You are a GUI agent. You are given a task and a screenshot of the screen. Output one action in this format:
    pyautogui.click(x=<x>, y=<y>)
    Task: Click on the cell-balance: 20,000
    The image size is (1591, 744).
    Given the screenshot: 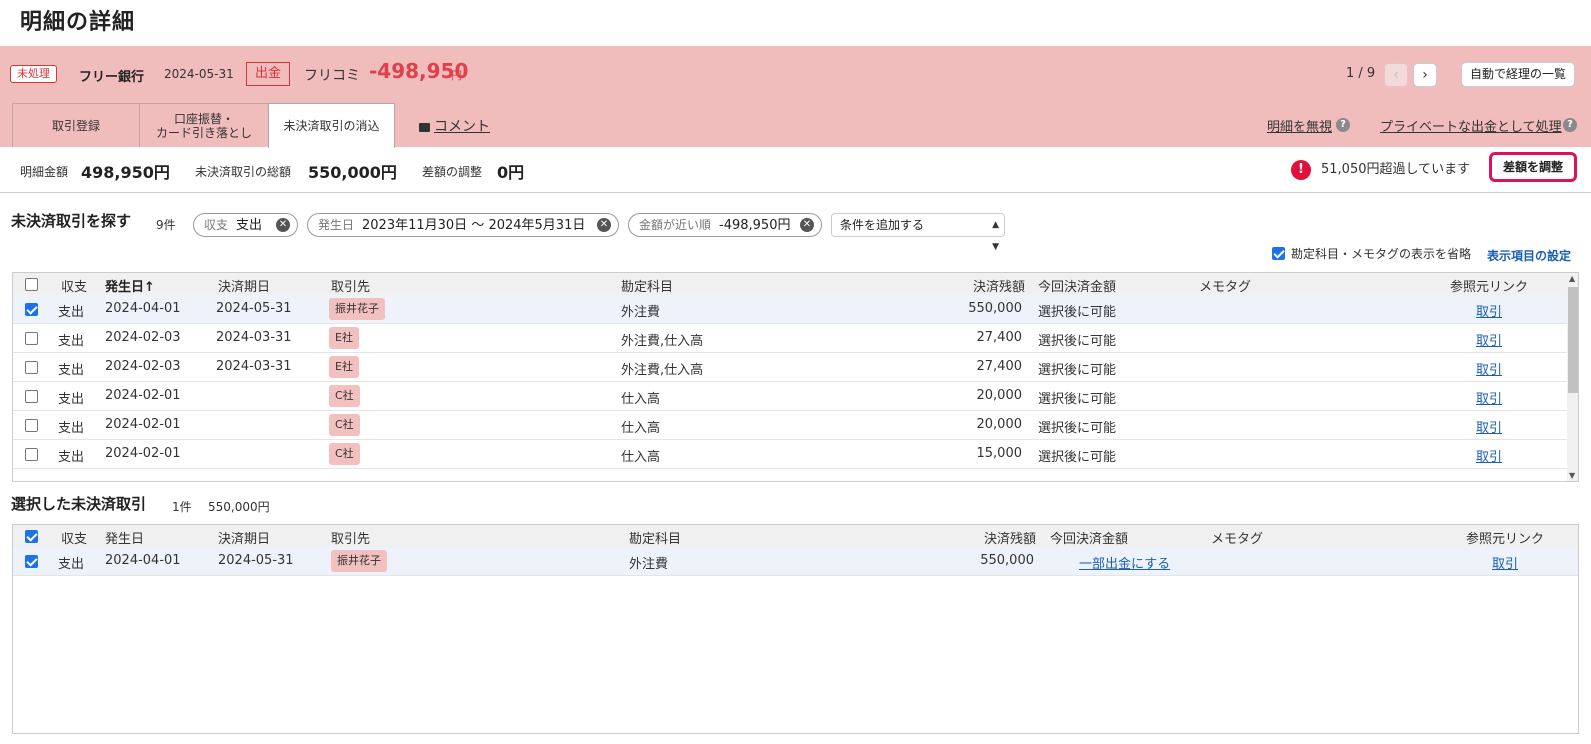 What is the action you would take?
    pyautogui.click(x=999, y=395)
    